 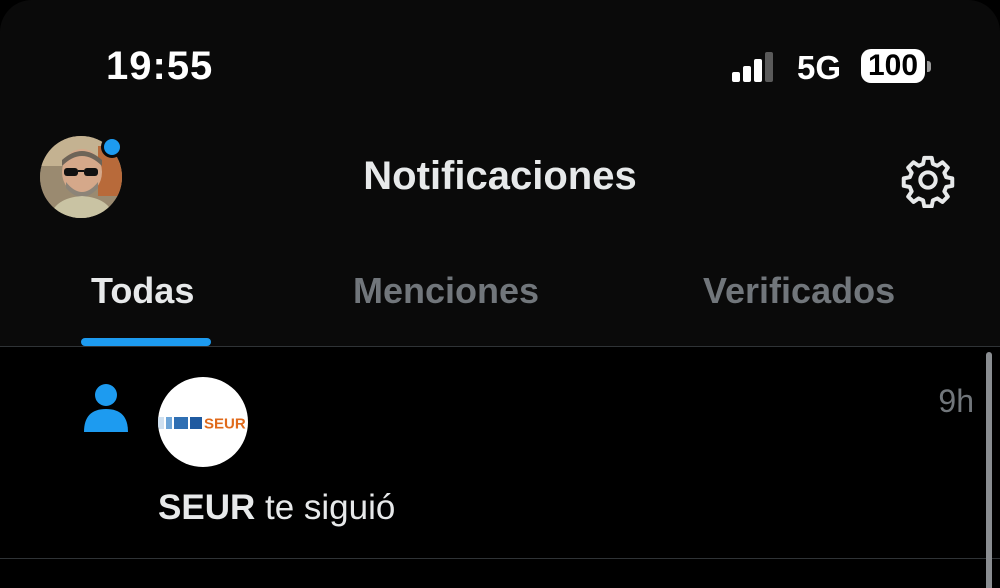 What do you see at coordinates (225, 424) in the screenshot?
I see `seur-logo-text: SEUR` at bounding box center [225, 424].